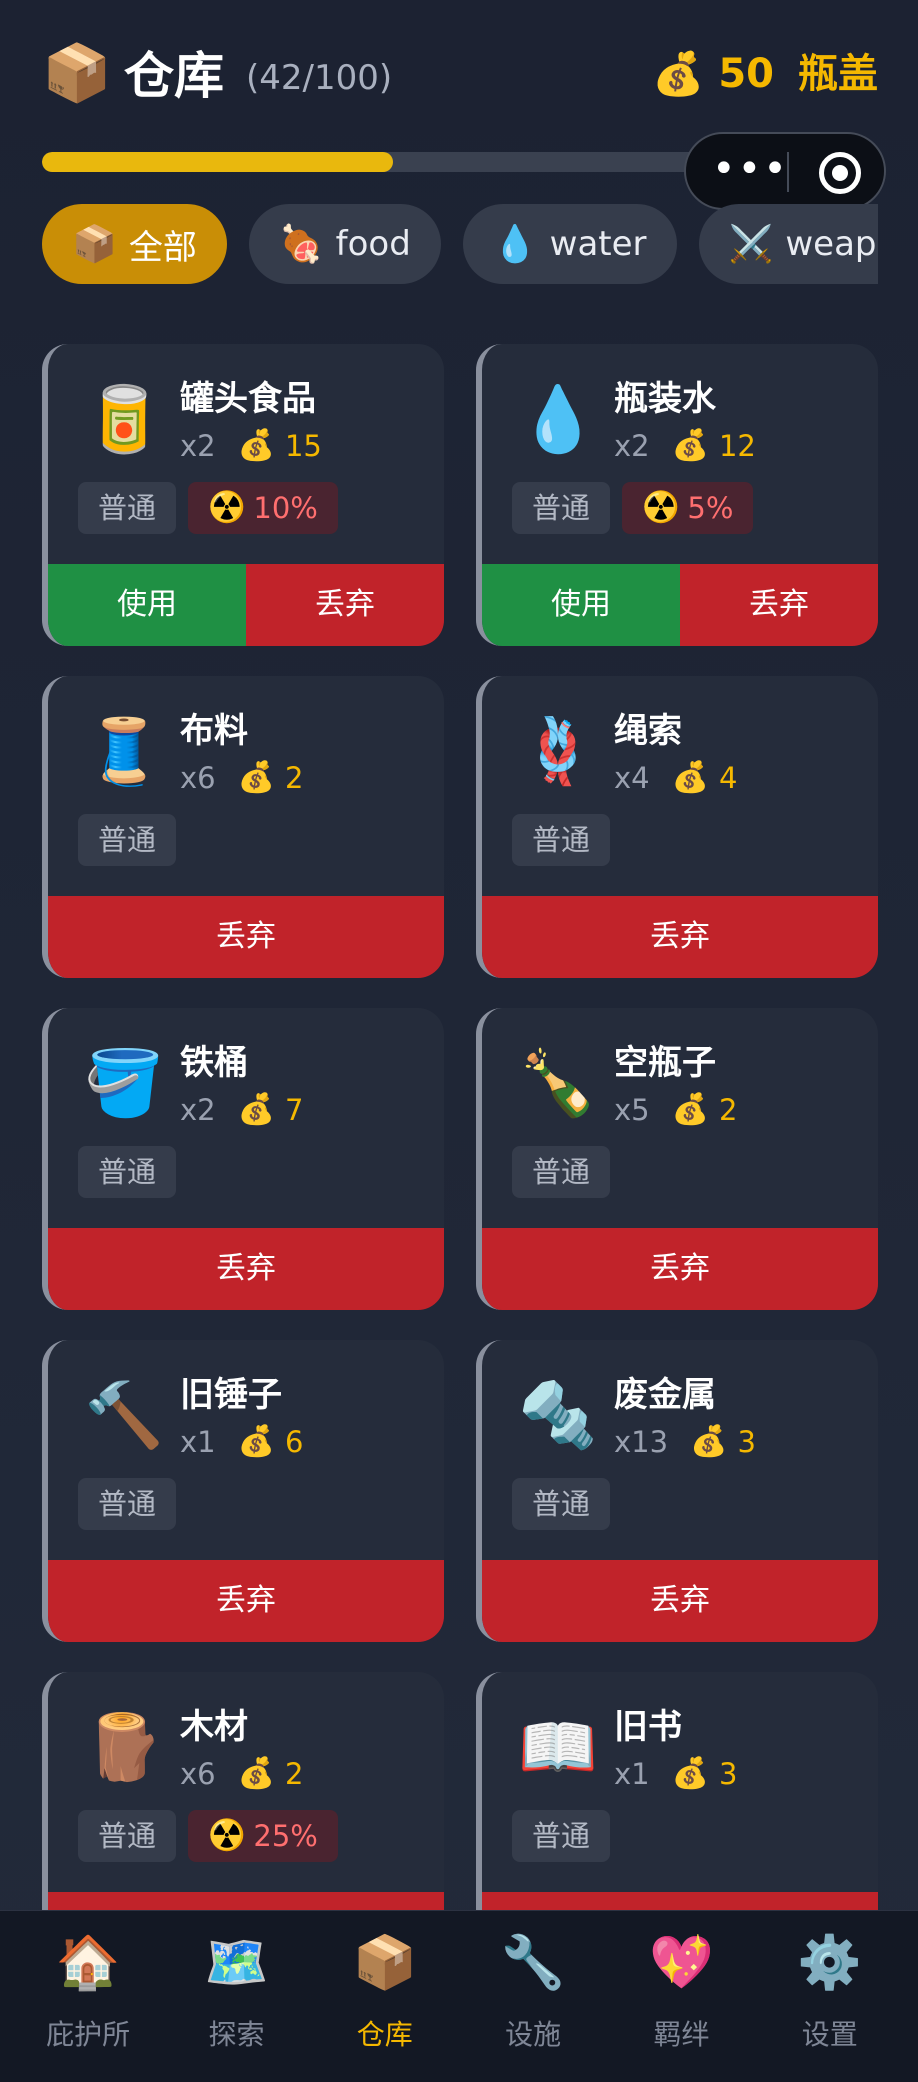 This screenshot has width=918, height=2082. Describe the element at coordinates (294, 1110) in the screenshot. I see `item-price: 7` at that location.